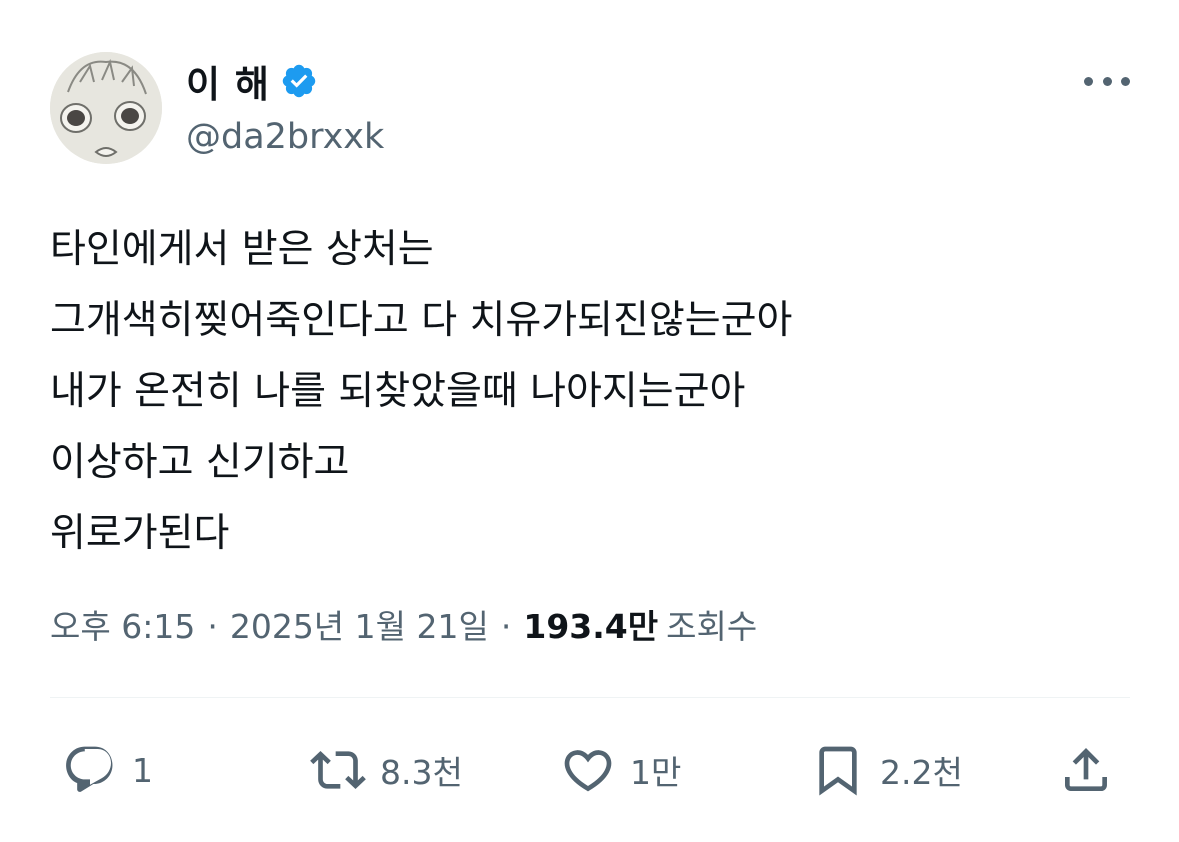 The height and width of the screenshot is (842, 1179). What do you see at coordinates (285, 137) in the screenshot?
I see `author-handle: @da2brxxk` at bounding box center [285, 137].